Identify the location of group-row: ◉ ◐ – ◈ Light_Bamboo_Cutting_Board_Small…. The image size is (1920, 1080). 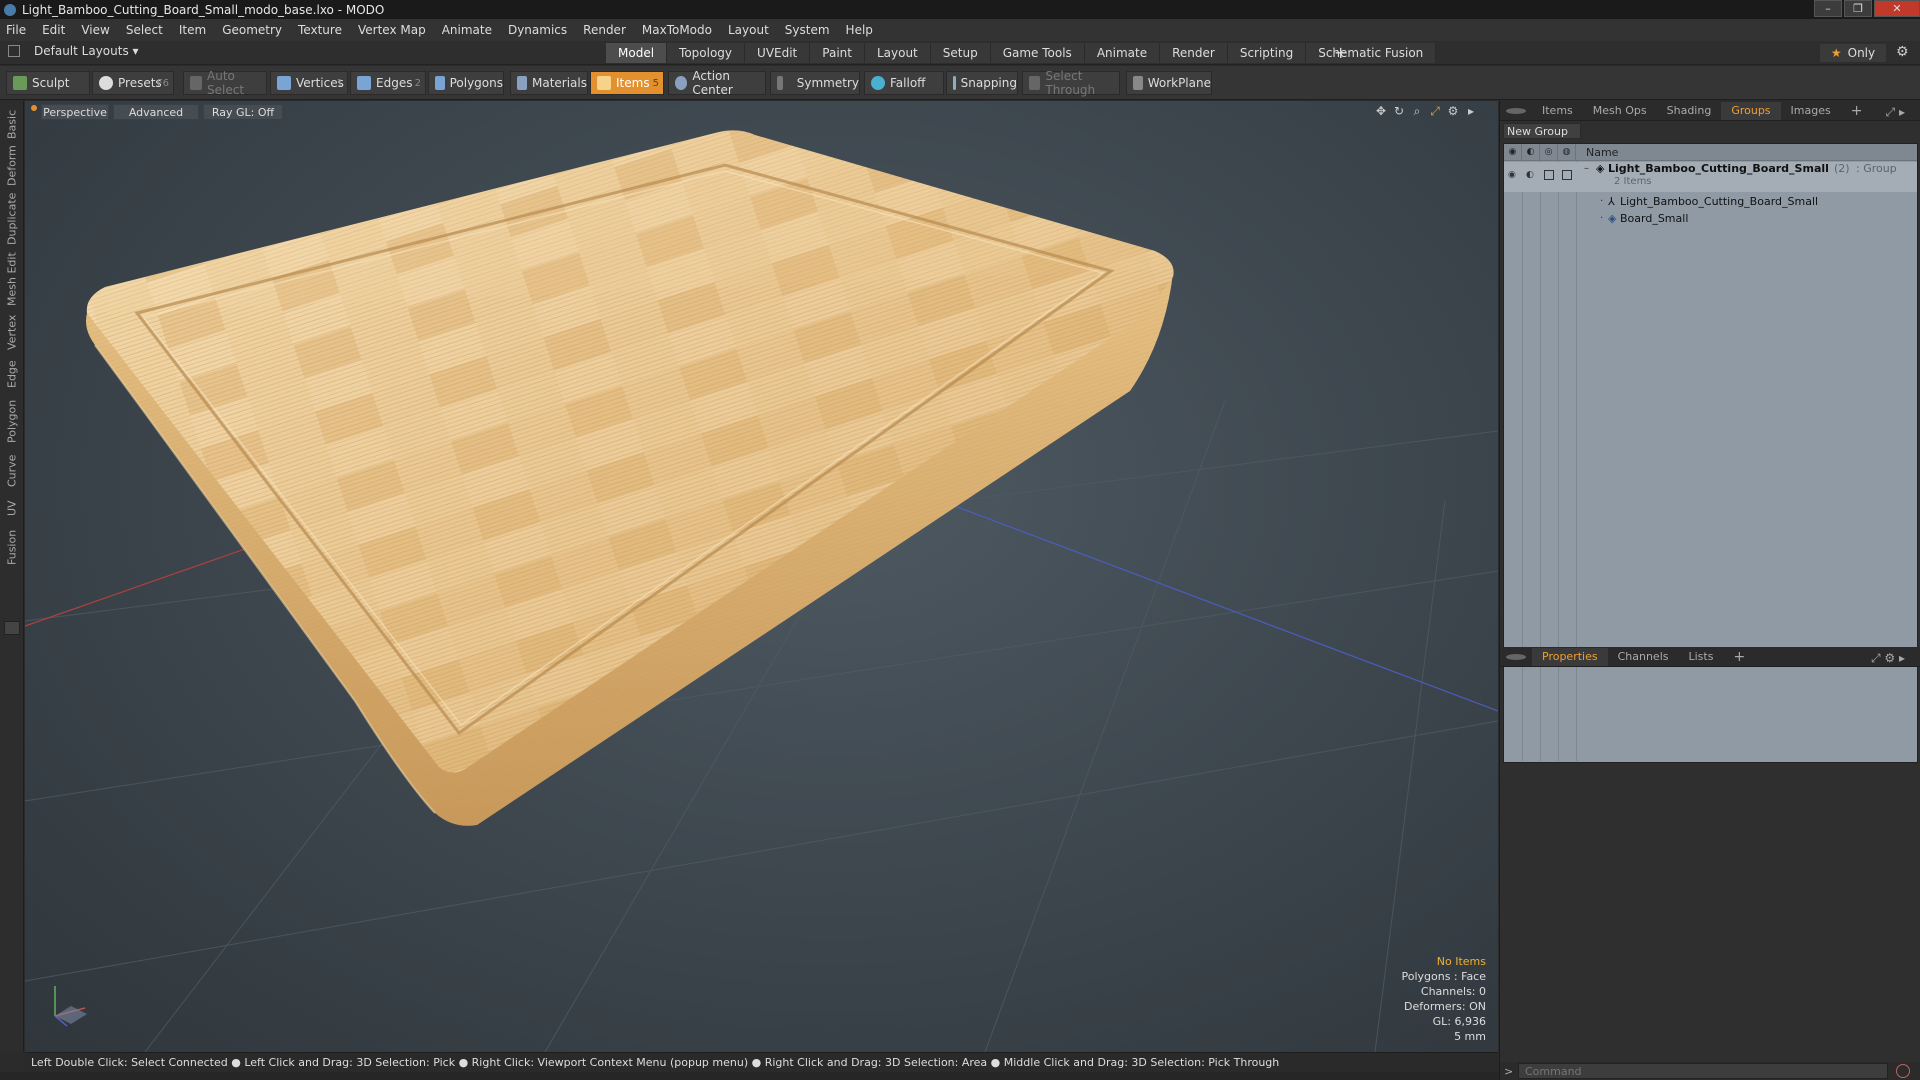
(1710, 177).